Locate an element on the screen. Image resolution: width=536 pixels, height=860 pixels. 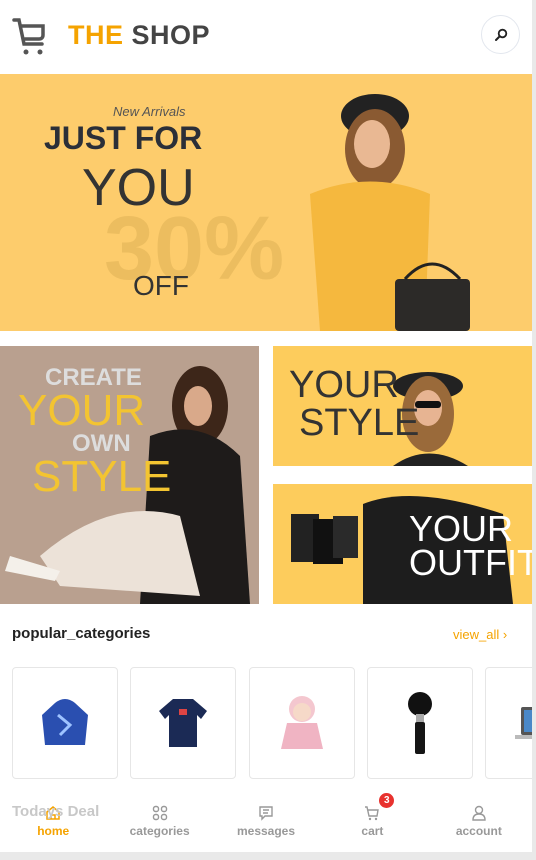
jersey-image is located at coordinates (183, 723).